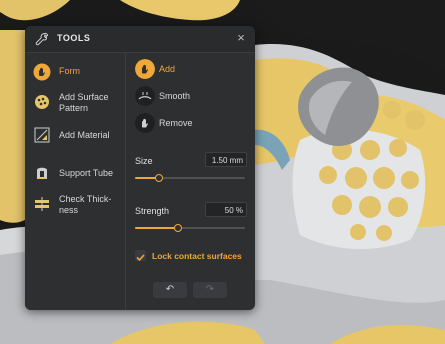  I want to click on nav-item-check-thickness: Check Thick- ness, so click(75, 204).